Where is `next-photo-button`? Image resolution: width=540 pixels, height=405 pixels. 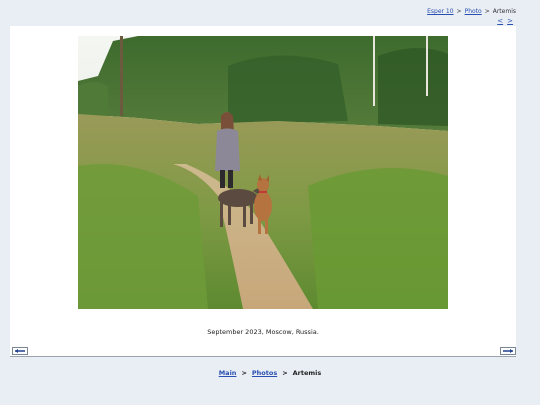
next-photo-button is located at coordinates (508, 351).